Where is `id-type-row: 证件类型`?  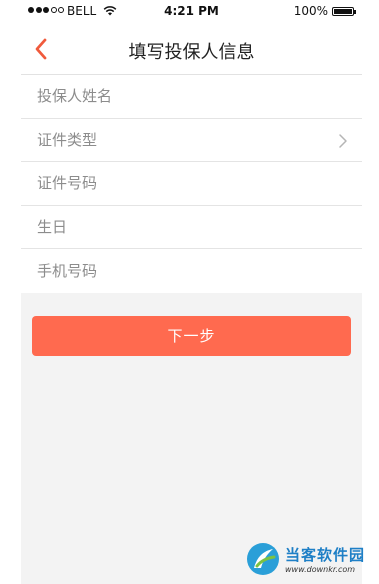
id-type-row: 证件类型 is located at coordinates (191, 140).